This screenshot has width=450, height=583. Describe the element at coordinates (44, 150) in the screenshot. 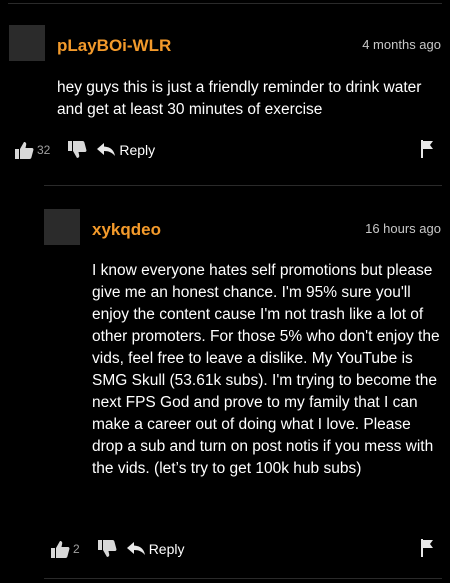

I see `like-count: 32` at that location.